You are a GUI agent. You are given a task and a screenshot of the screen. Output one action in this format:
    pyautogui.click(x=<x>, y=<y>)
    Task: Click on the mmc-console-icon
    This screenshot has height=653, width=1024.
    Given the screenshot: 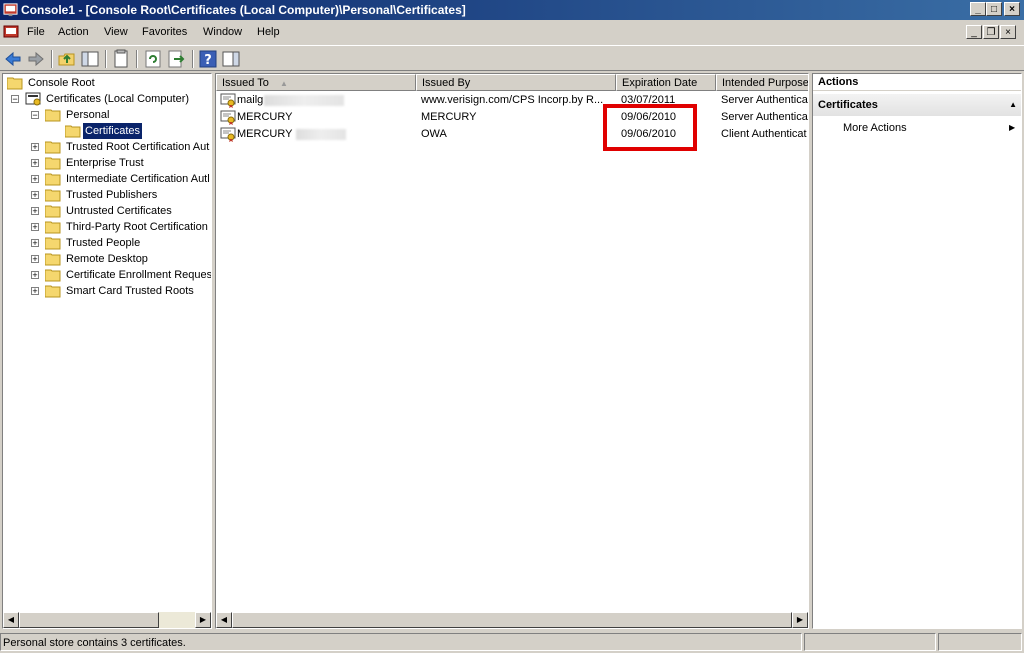 What is the action you would take?
    pyautogui.click(x=10, y=10)
    